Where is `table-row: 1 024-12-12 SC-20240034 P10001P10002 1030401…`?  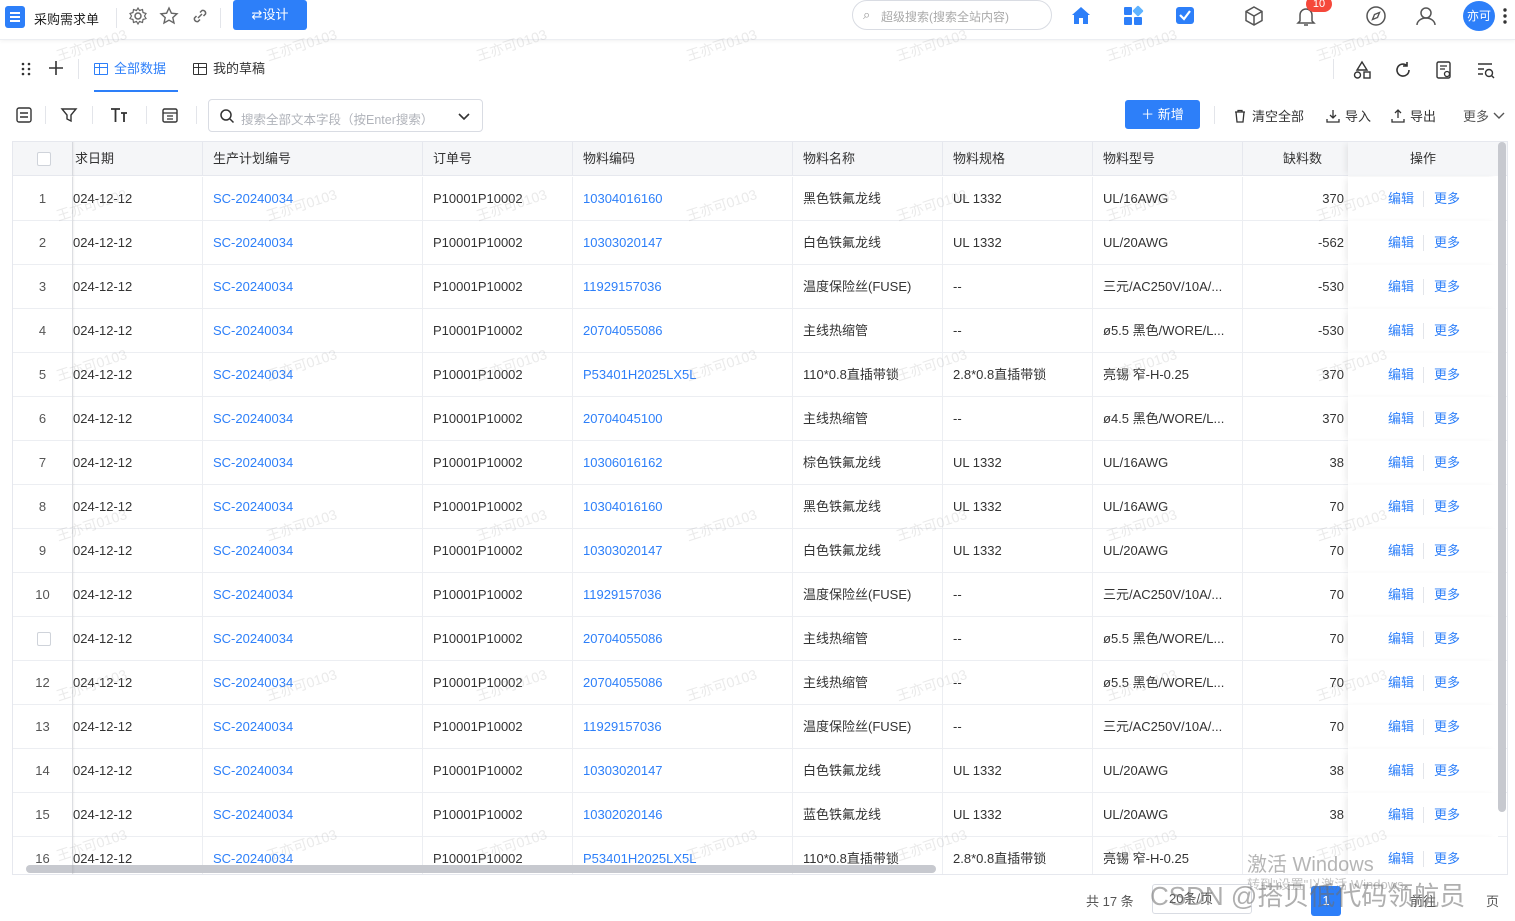 table-row: 1 024-12-12 SC-20240034 P10001P10002 1030401… is located at coordinates (760, 199).